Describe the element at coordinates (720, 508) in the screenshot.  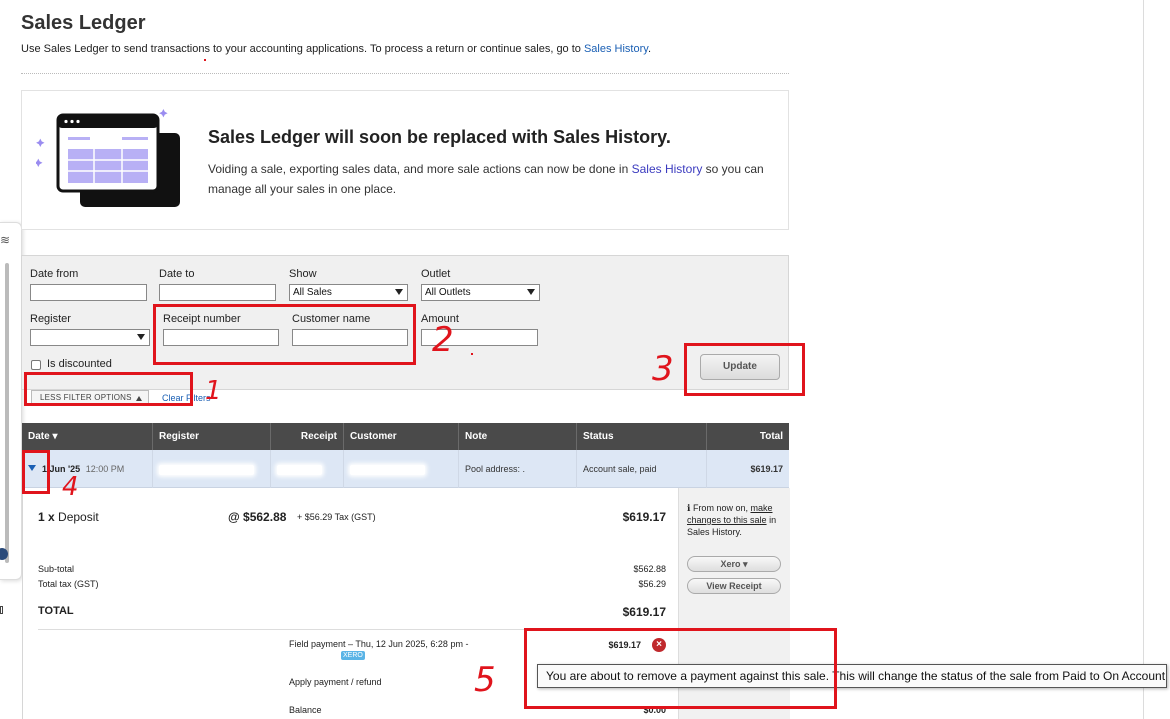
I see `side-note-prefix: From now on,` at that location.